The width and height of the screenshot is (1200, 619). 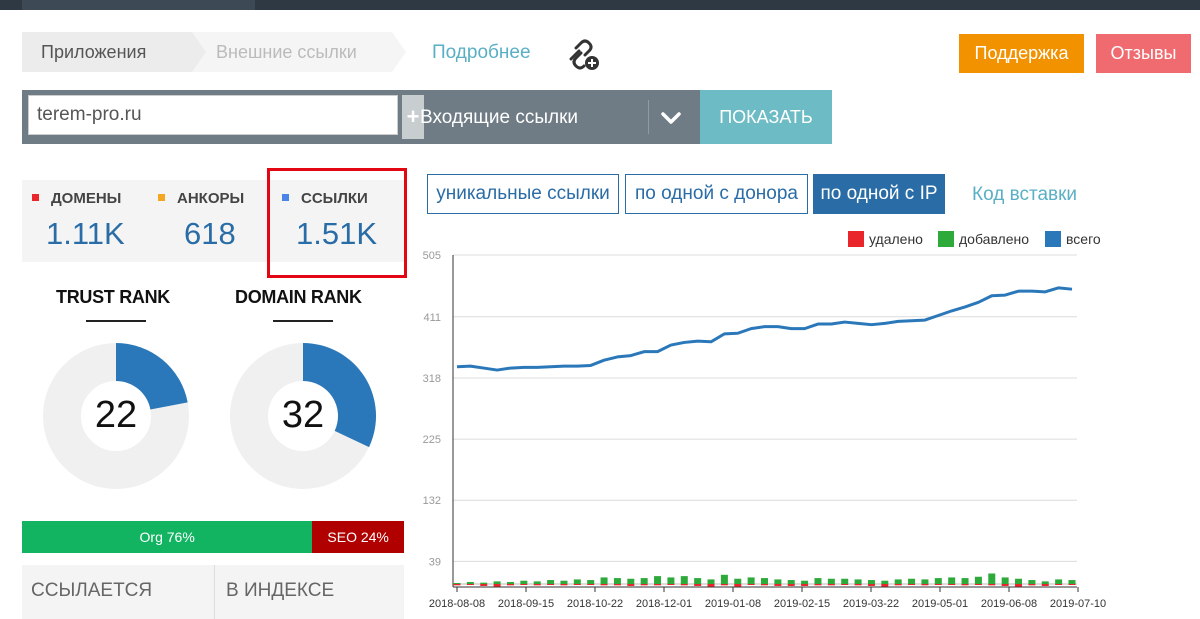 What do you see at coordinates (1143, 53) in the screenshot?
I see `reviews-button: Отзывы` at bounding box center [1143, 53].